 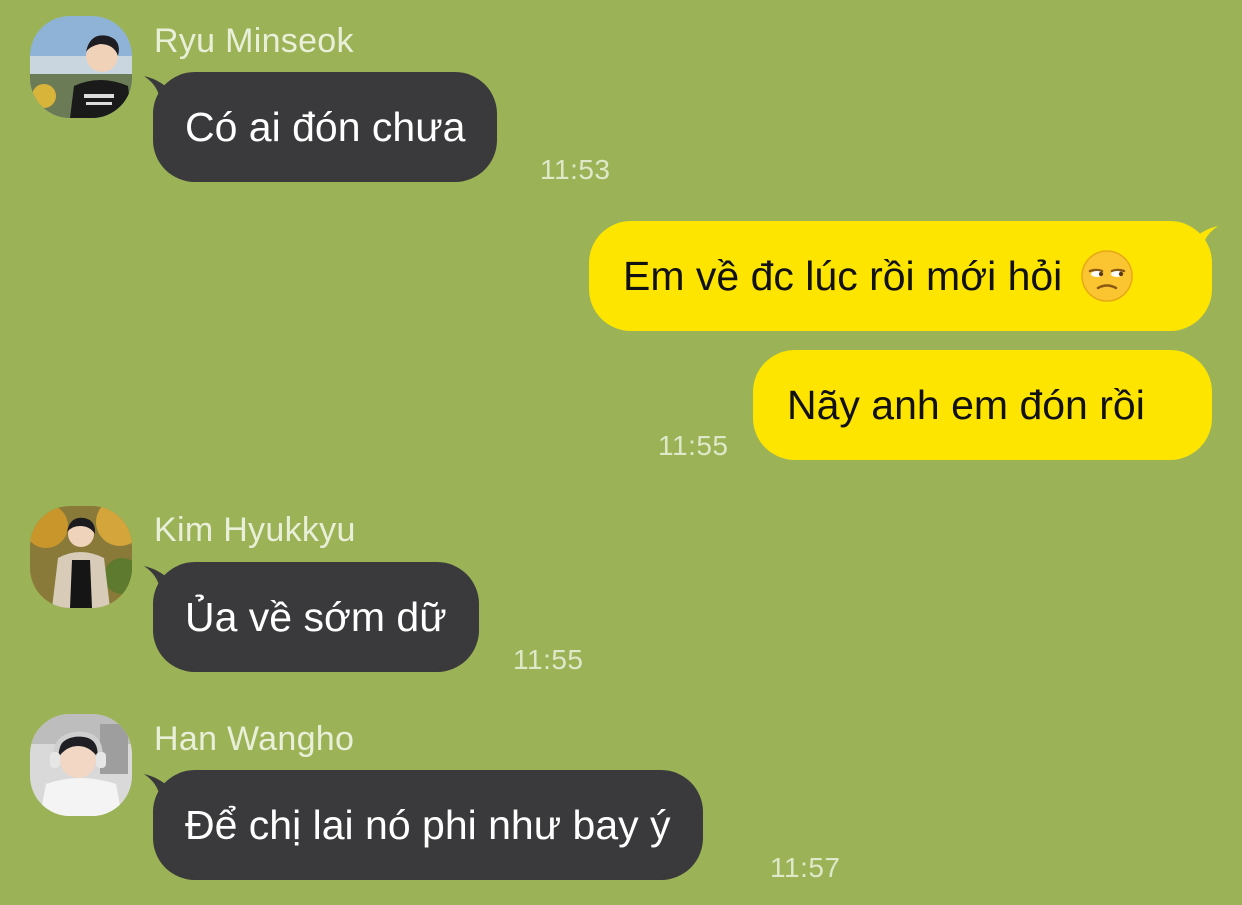 I want to click on message-timestamp: 11:53, so click(x=575, y=169).